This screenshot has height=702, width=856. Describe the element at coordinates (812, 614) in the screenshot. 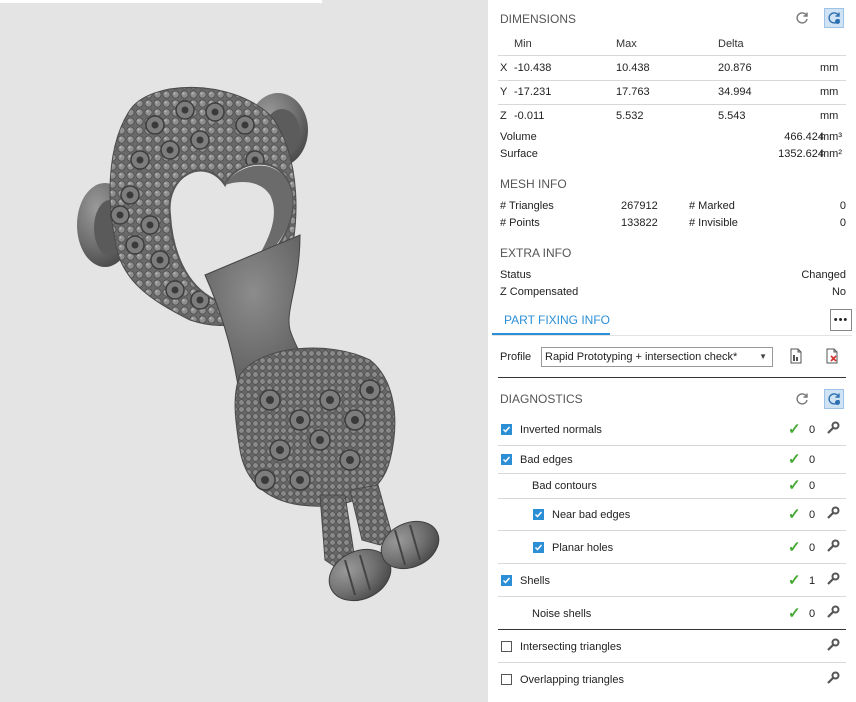

I see `noise-shells-count: 0` at that location.